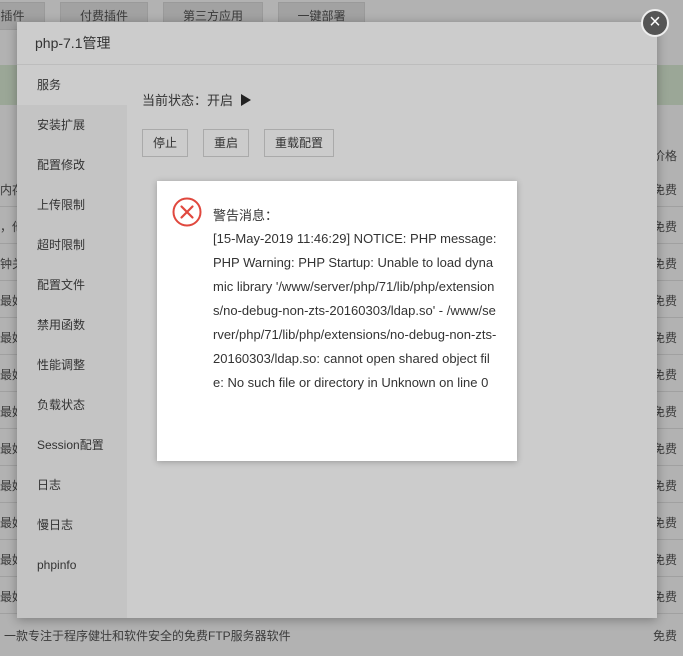 The image size is (683, 656). Describe the element at coordinates (72, 405) in the screenshot. I see `sidebar-item-8: 负载状态` at that location.